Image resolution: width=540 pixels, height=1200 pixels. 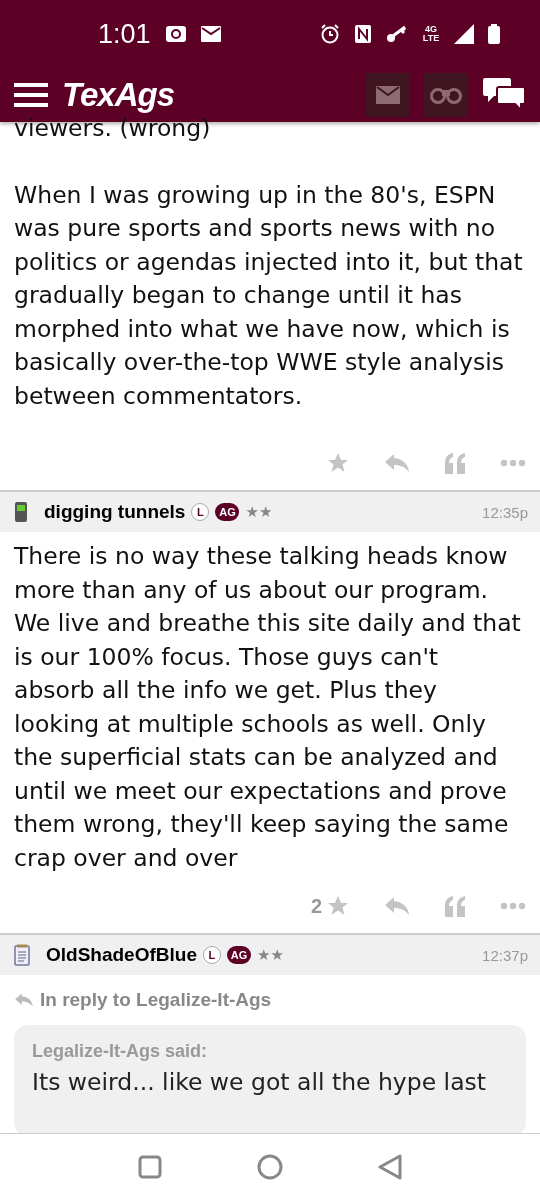 I want to click on alarm-icon, so click(x=330, y=34).